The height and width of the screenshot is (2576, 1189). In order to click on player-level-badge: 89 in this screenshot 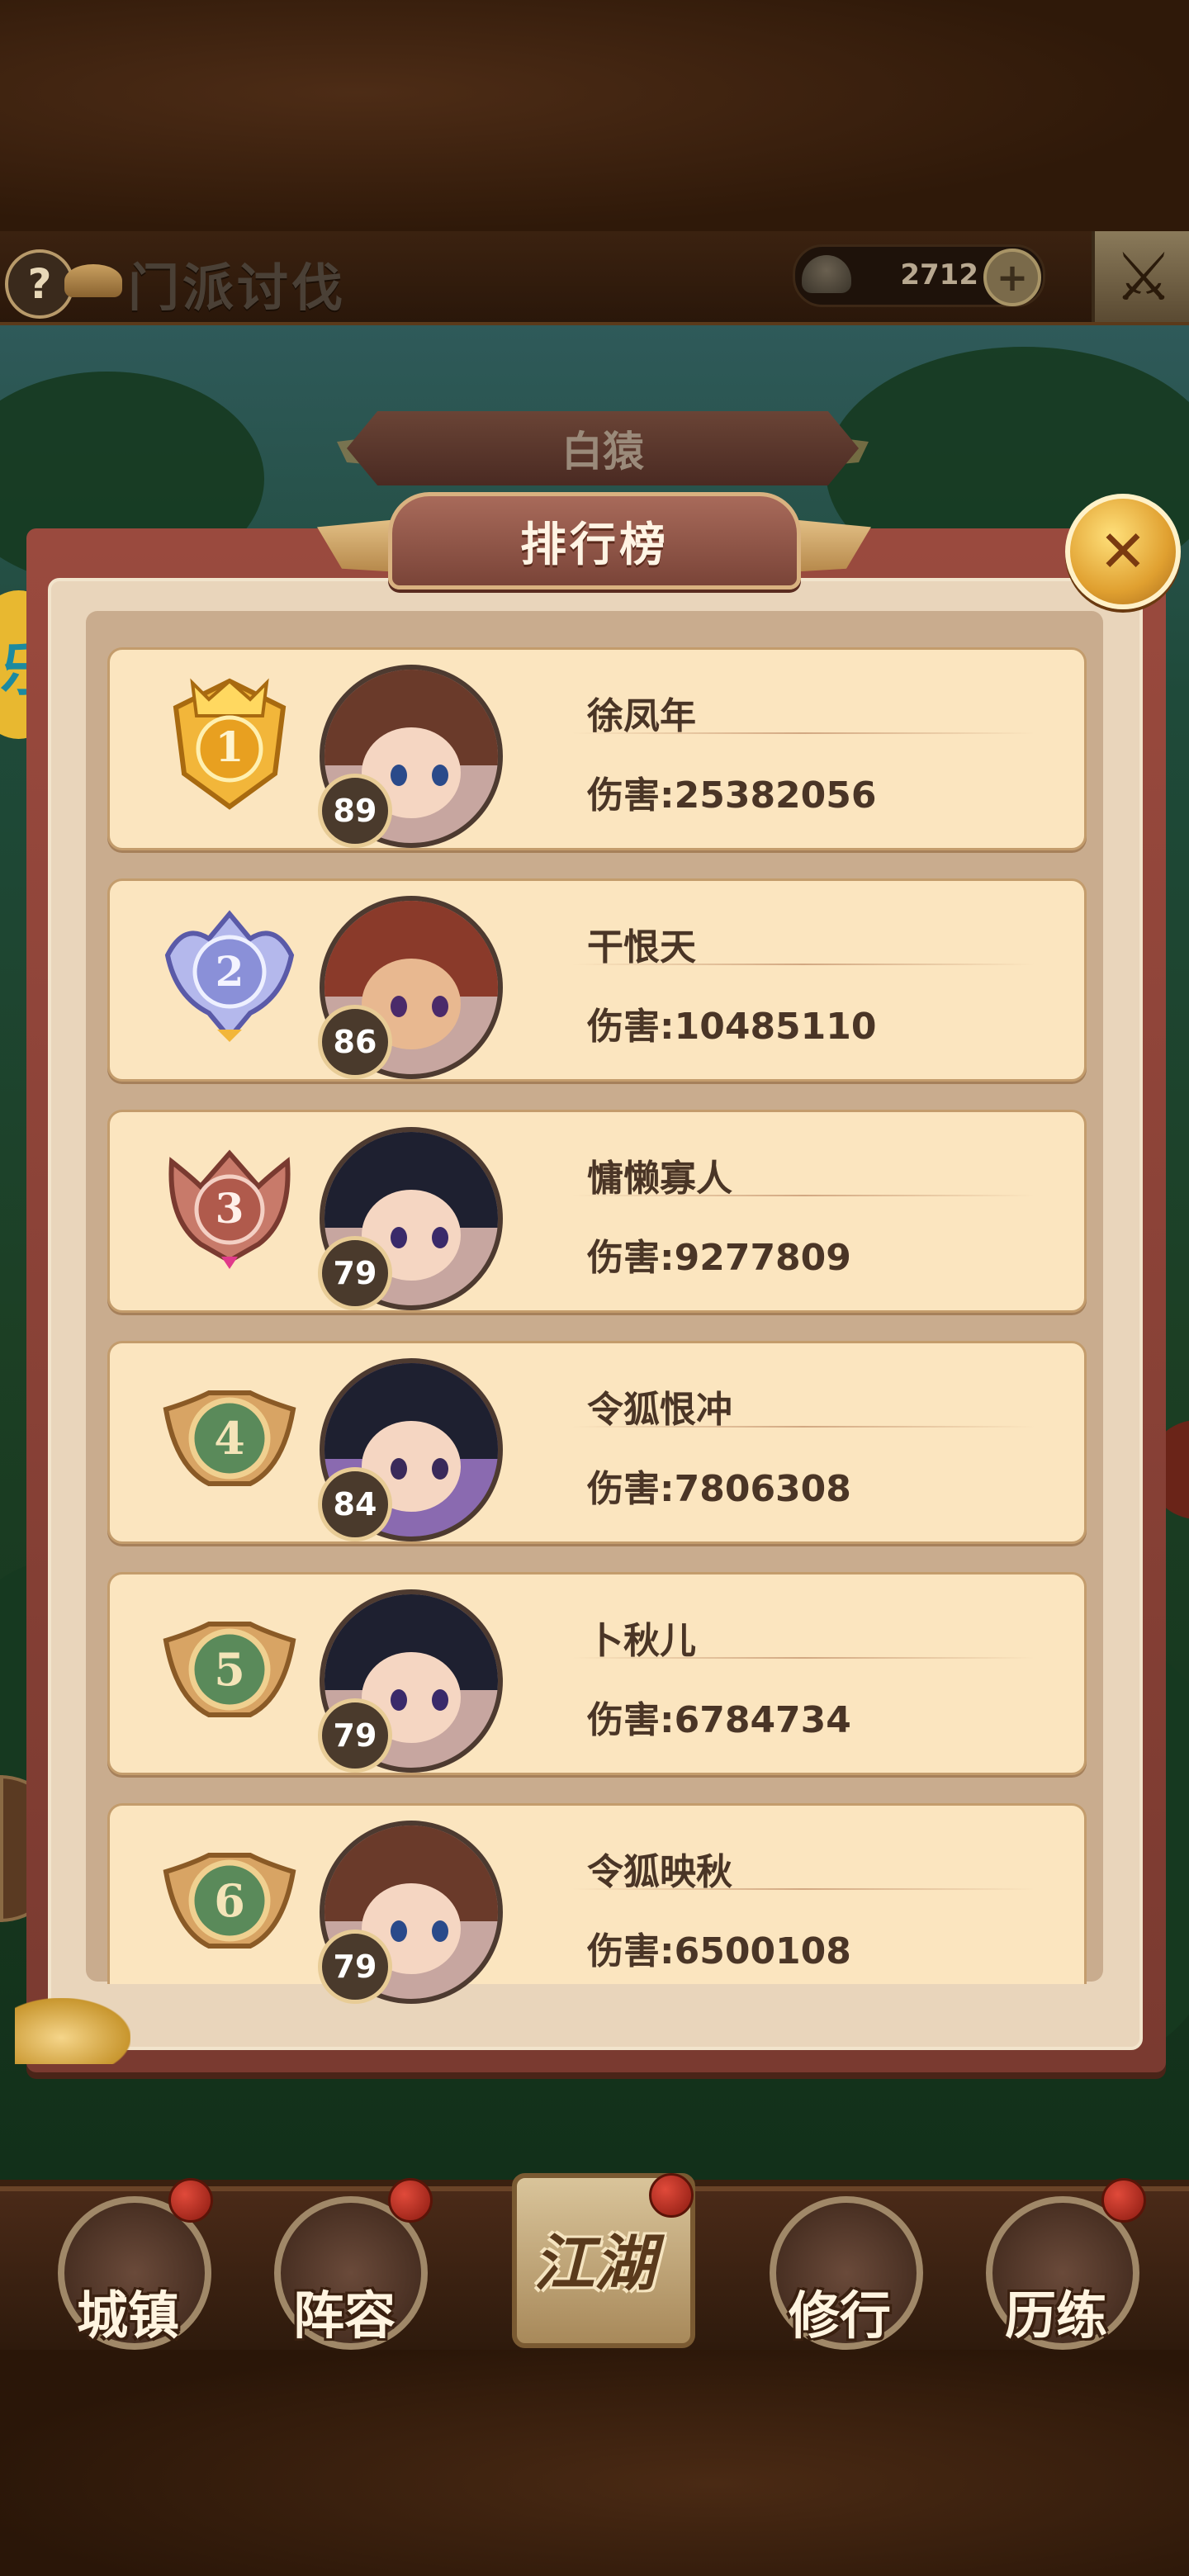, I will do `click(355, 811)`.